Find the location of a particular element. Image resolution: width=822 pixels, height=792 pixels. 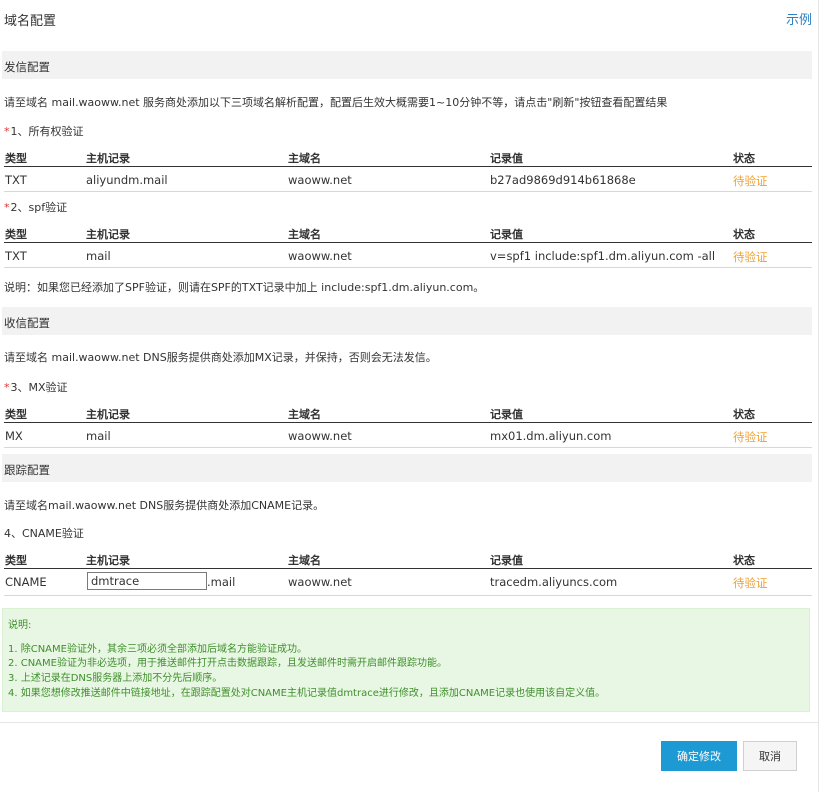

record-value: mx01.dm.aliyun.com is located at coordinates (551, 436).